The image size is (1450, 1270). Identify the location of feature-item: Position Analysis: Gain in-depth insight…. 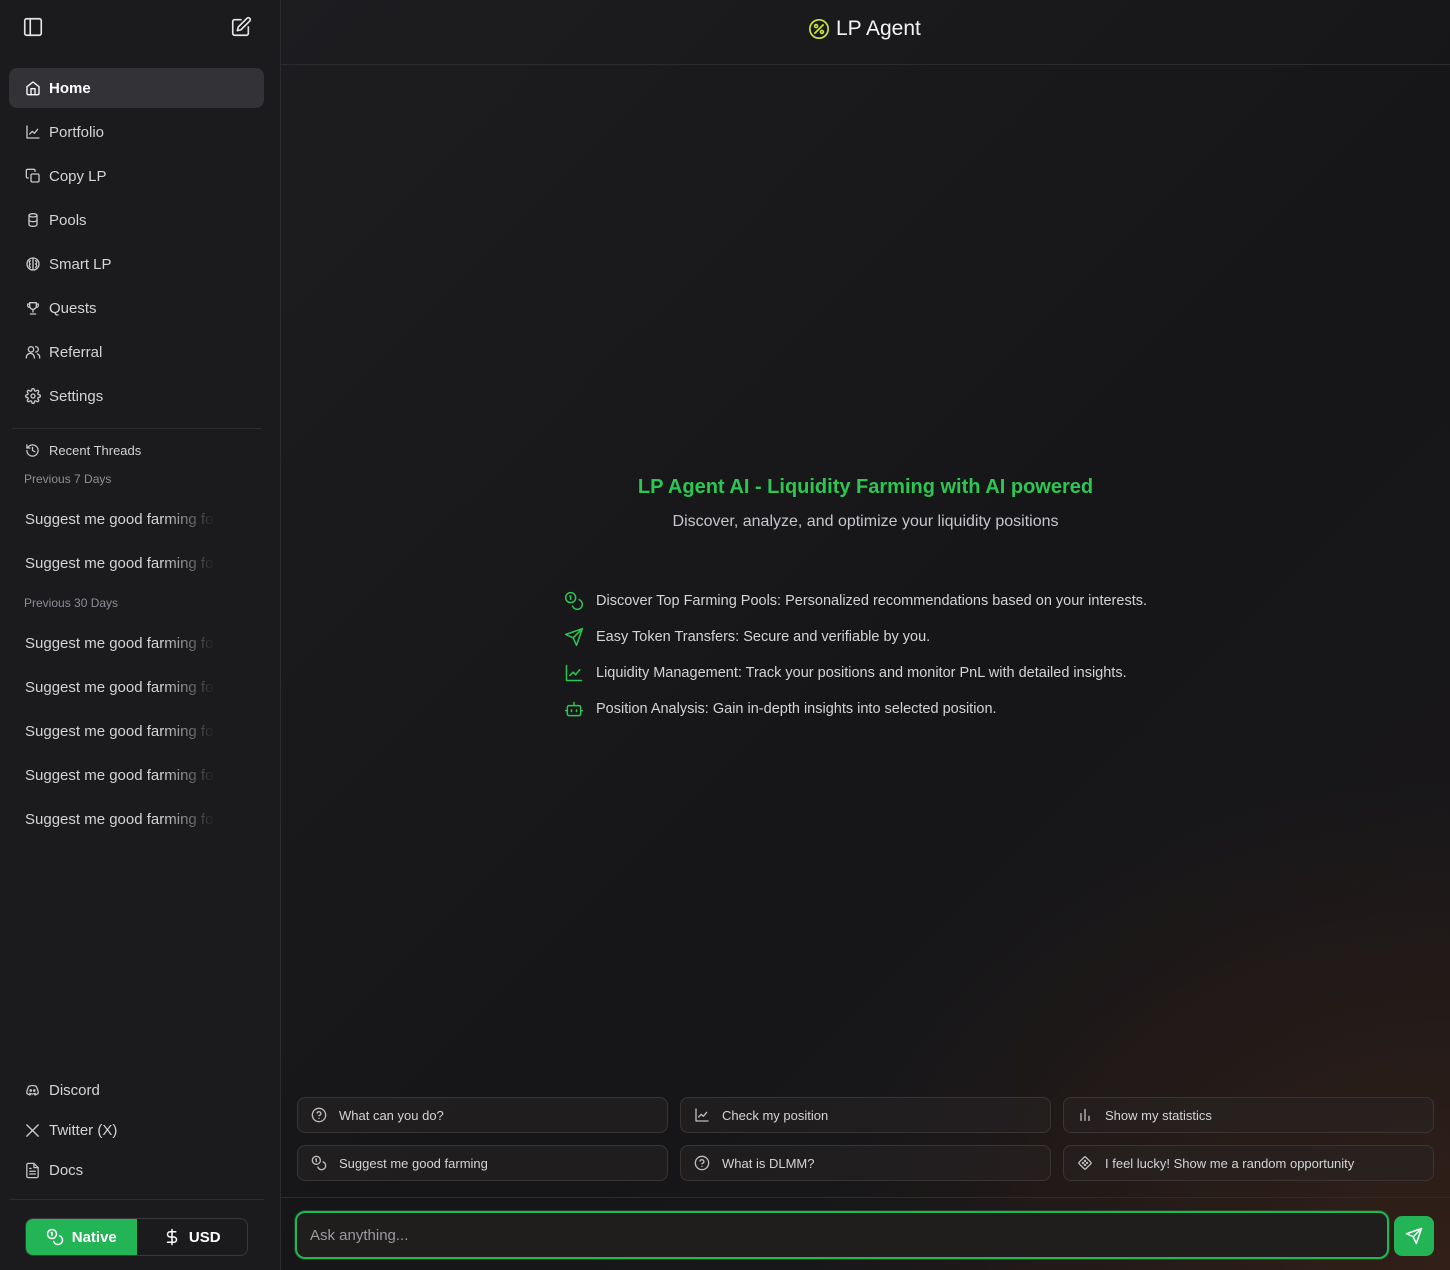
(780, 709).